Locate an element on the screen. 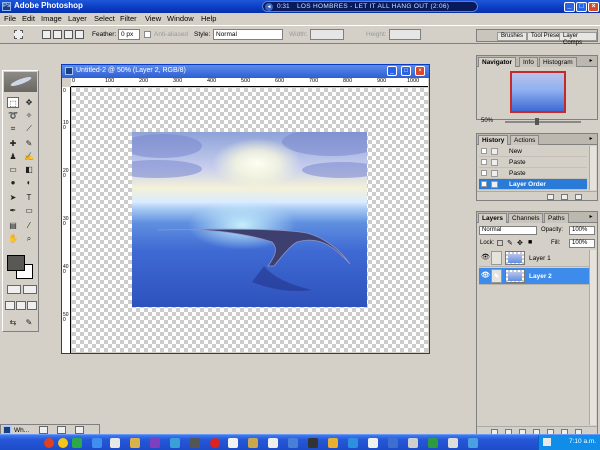  width-input is located at coordinates (327, 34).